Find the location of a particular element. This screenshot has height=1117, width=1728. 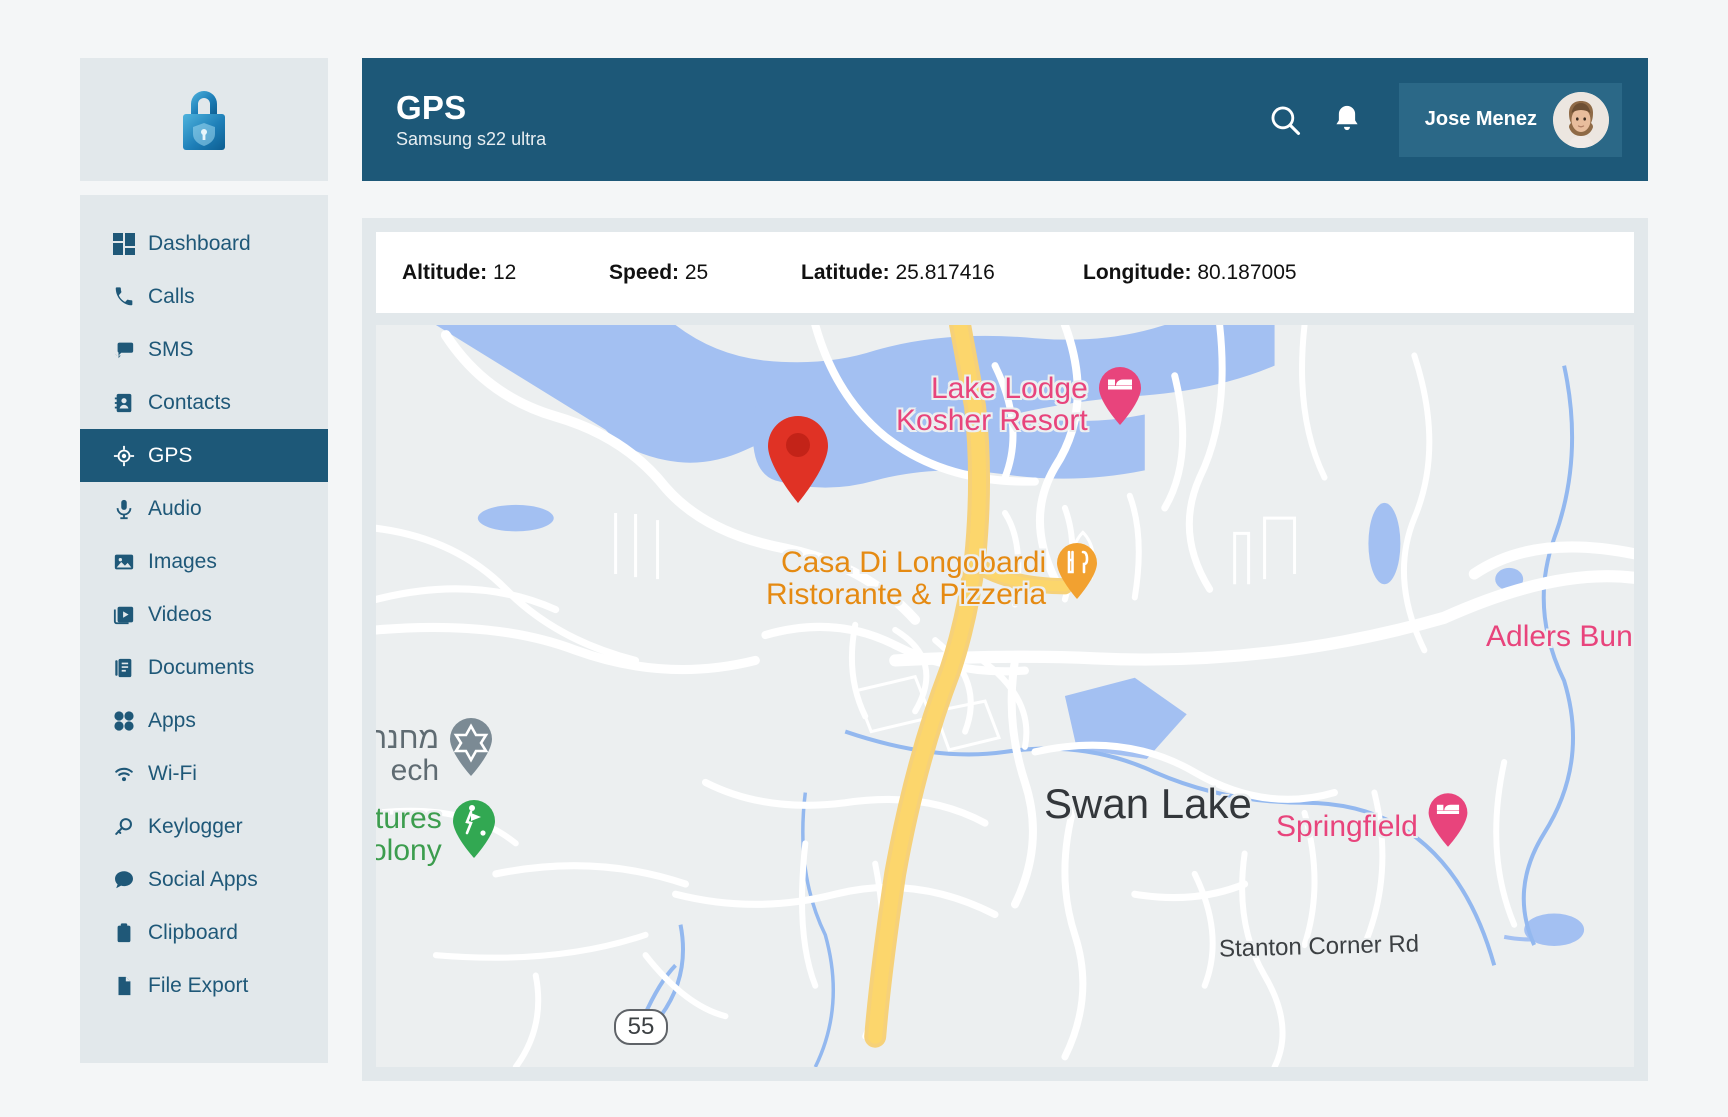

contacts-icon is located at coordinates (124, 403).